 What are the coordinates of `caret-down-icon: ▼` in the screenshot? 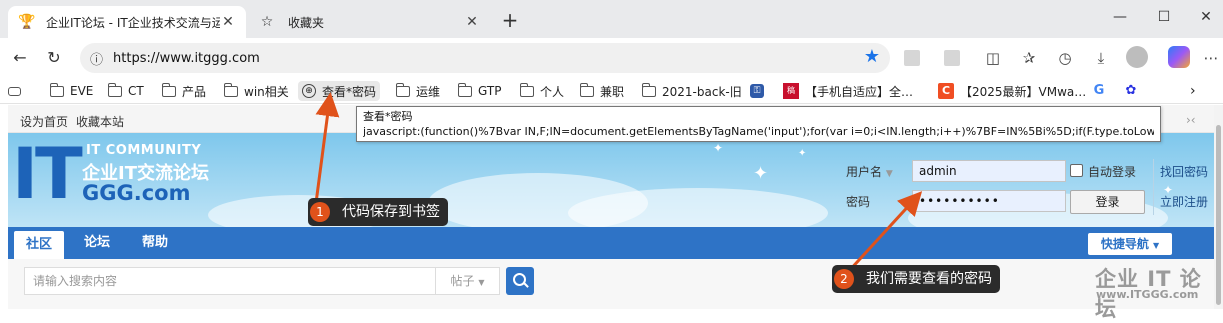 It's located at (1156, 245).